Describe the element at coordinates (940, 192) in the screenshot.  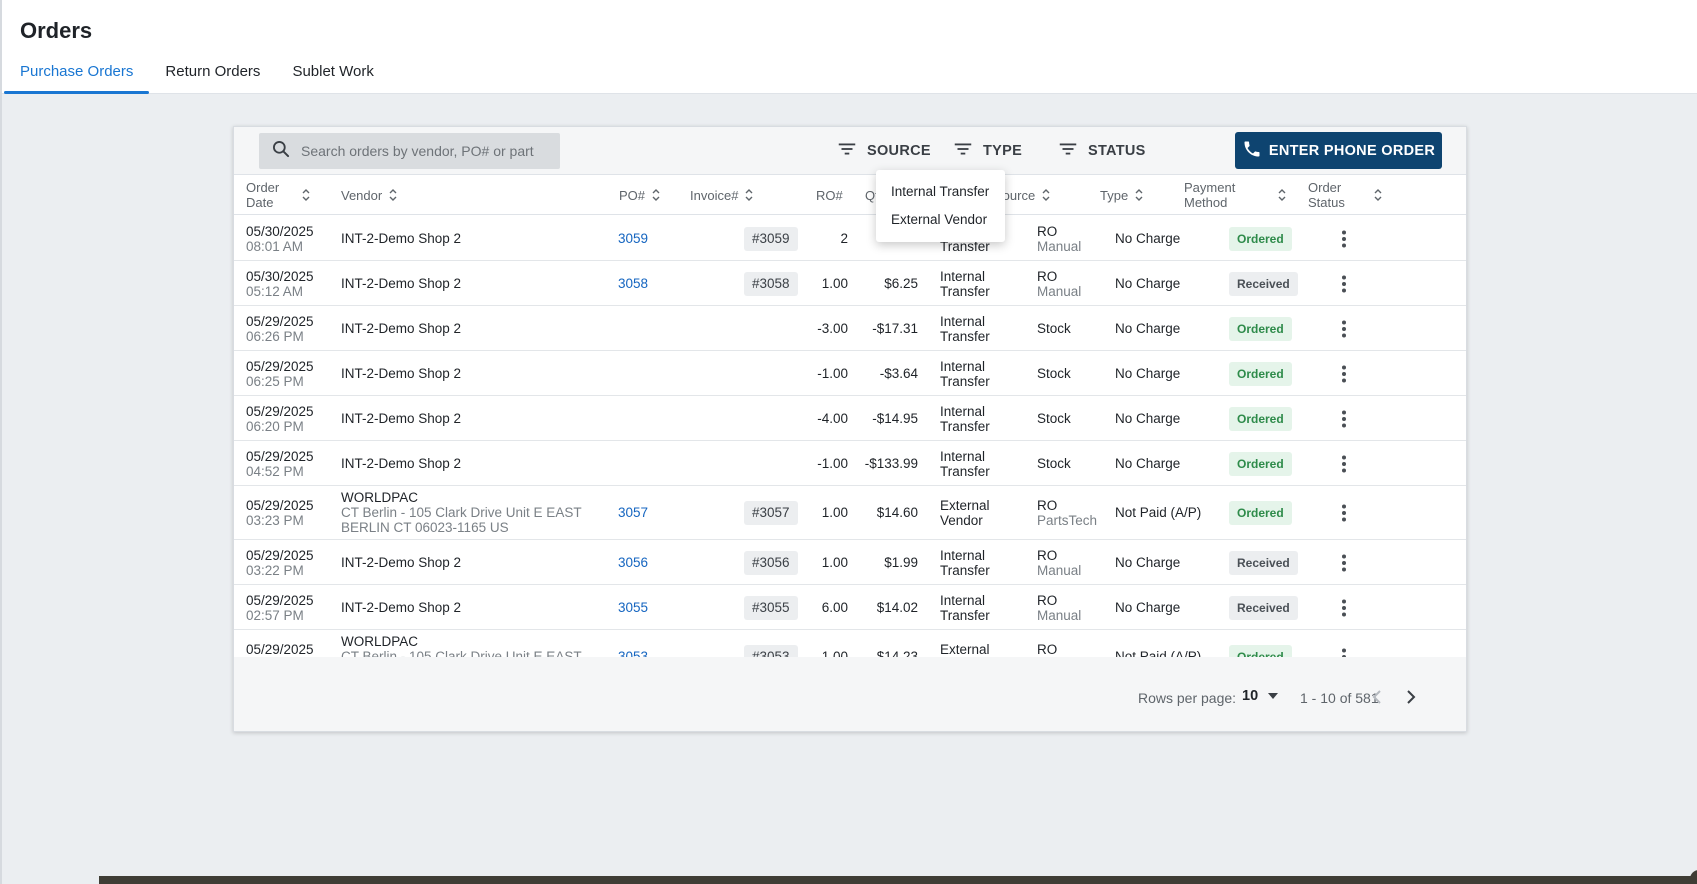
I see `source-option-internal-transfer: Internal Transfer` at that location.